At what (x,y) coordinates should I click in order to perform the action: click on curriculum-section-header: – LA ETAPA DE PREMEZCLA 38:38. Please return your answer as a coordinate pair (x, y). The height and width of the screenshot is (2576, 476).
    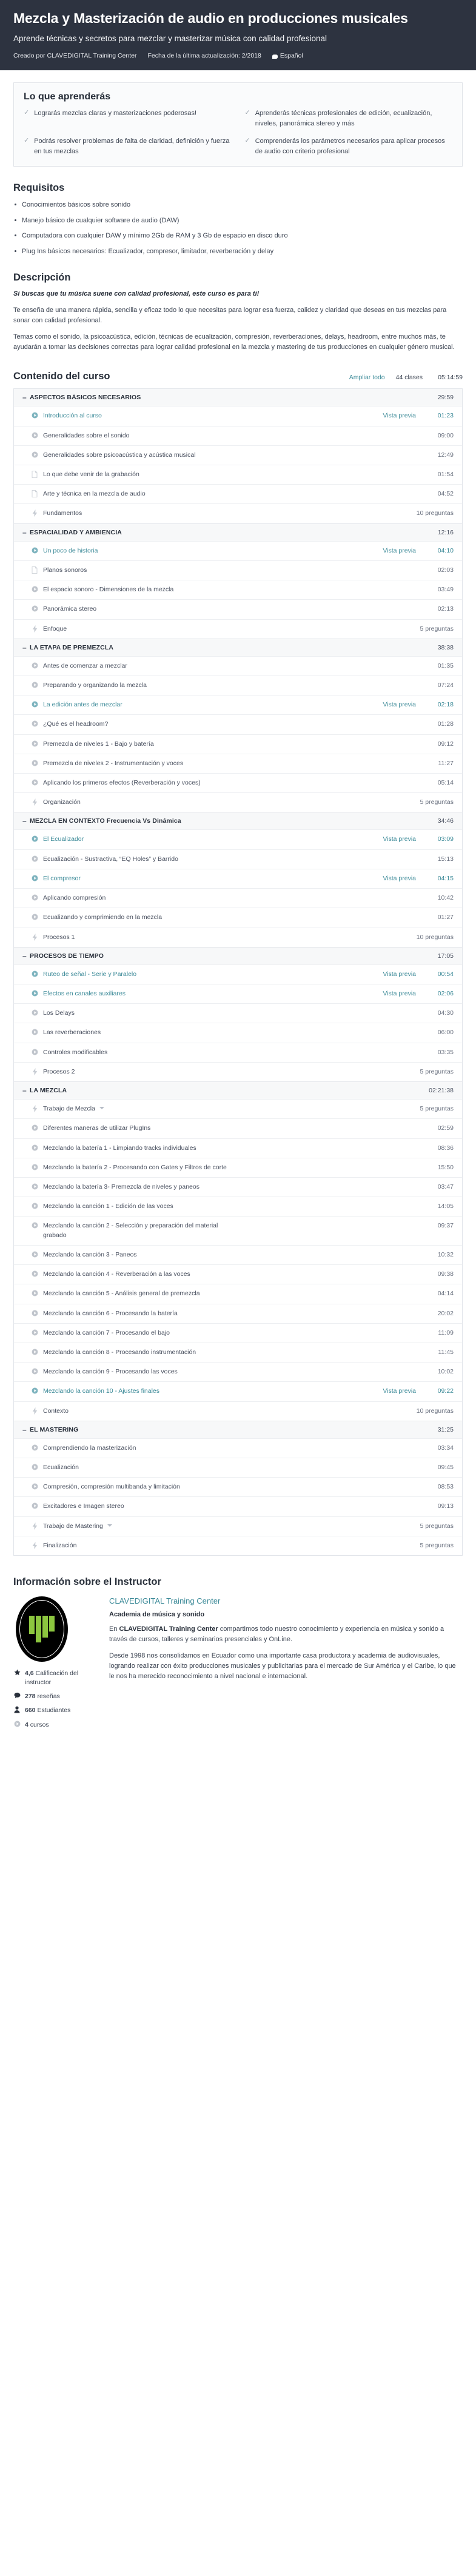
    Looking at the image, I should click on (238, 647).